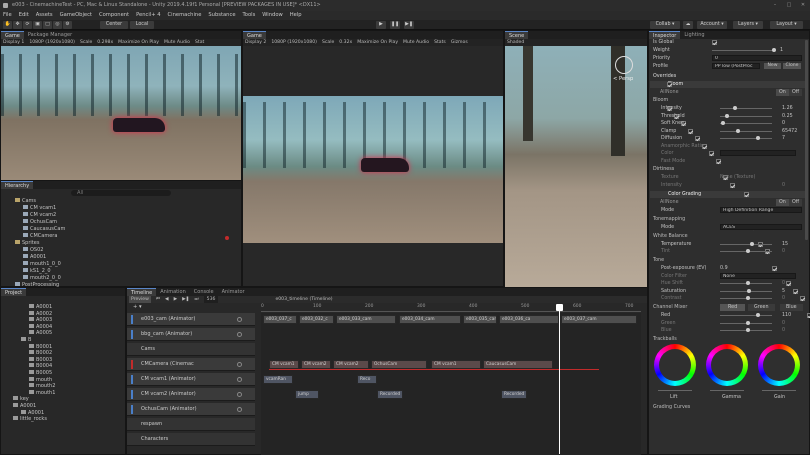 The height and width of the screenshot is (455, 810). What do you see at coordinates (121, 113) in the screenshot?
I see `game-left-render` at bounding box center [121, 113].